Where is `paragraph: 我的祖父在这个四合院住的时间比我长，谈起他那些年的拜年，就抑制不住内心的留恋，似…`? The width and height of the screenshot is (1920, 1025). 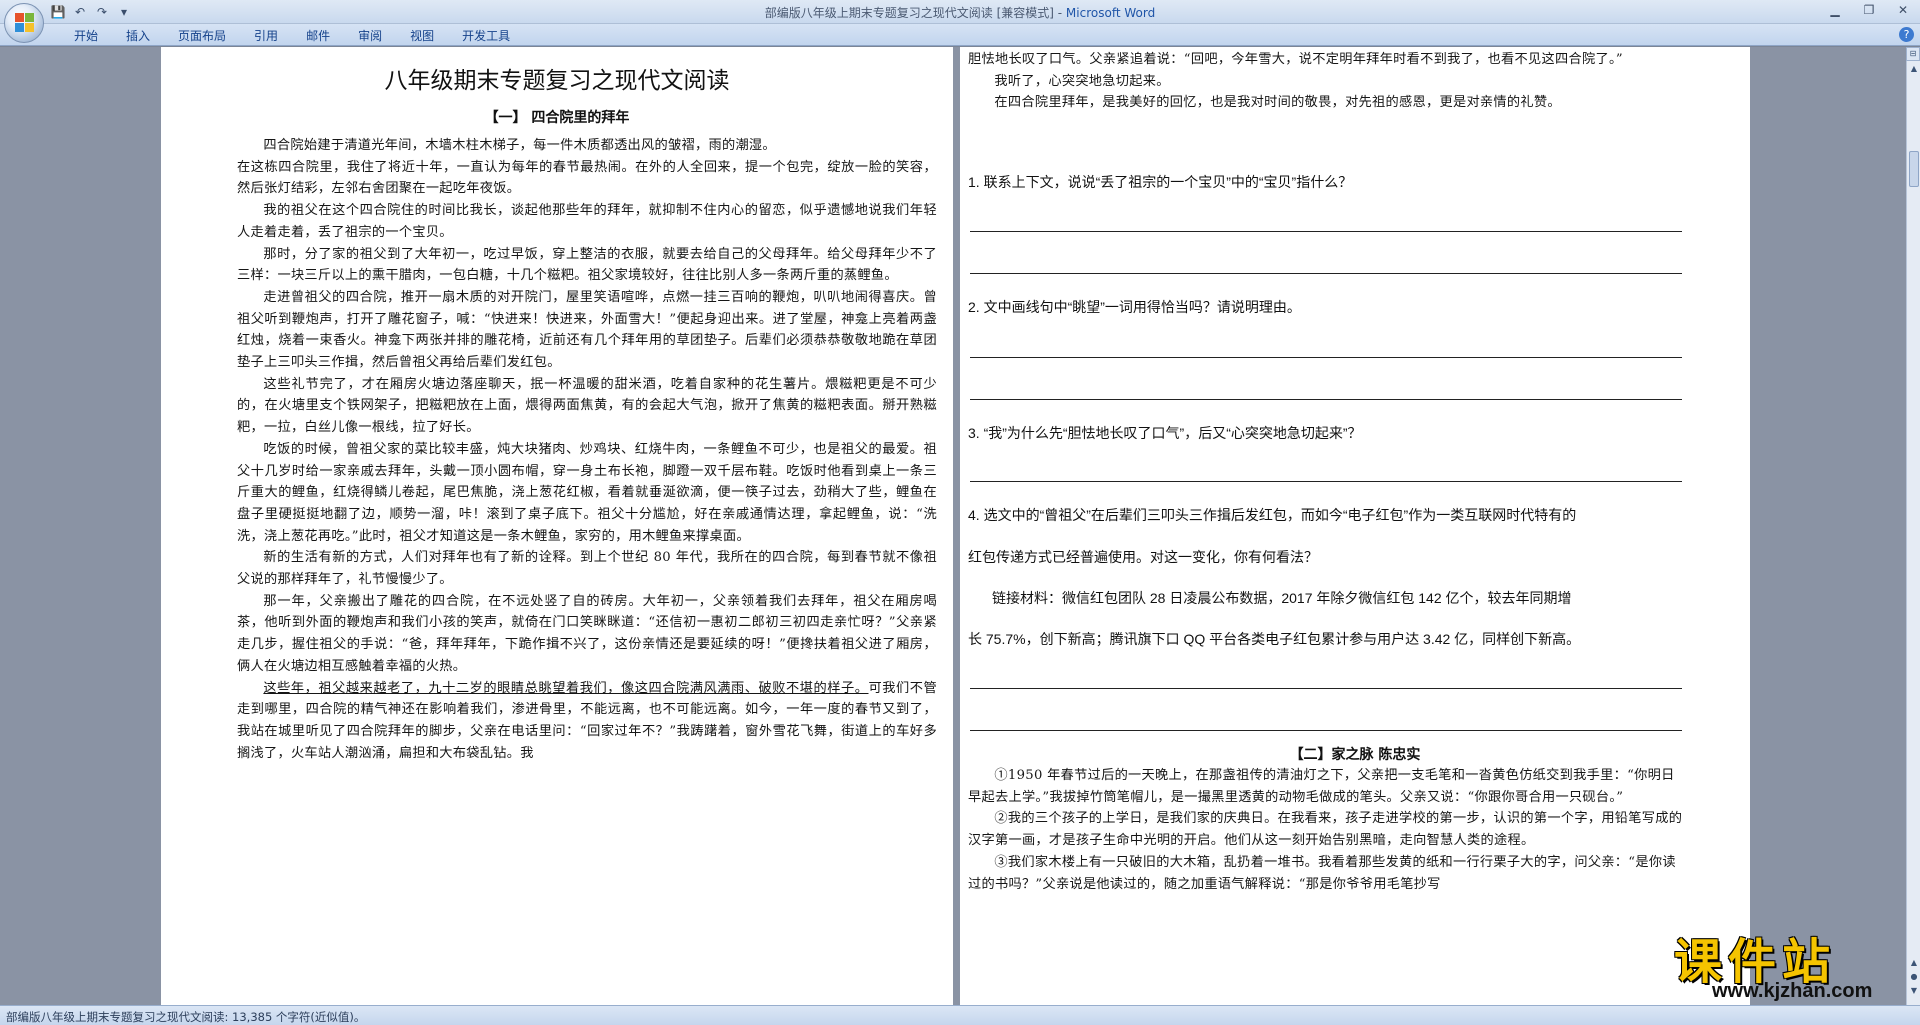
paragraph: 我的祖父在这个四合院住的时间比我长，谈起他那些年的拜年，就抑制不住内心的留恋，似… is located at coordinates (587, 221).